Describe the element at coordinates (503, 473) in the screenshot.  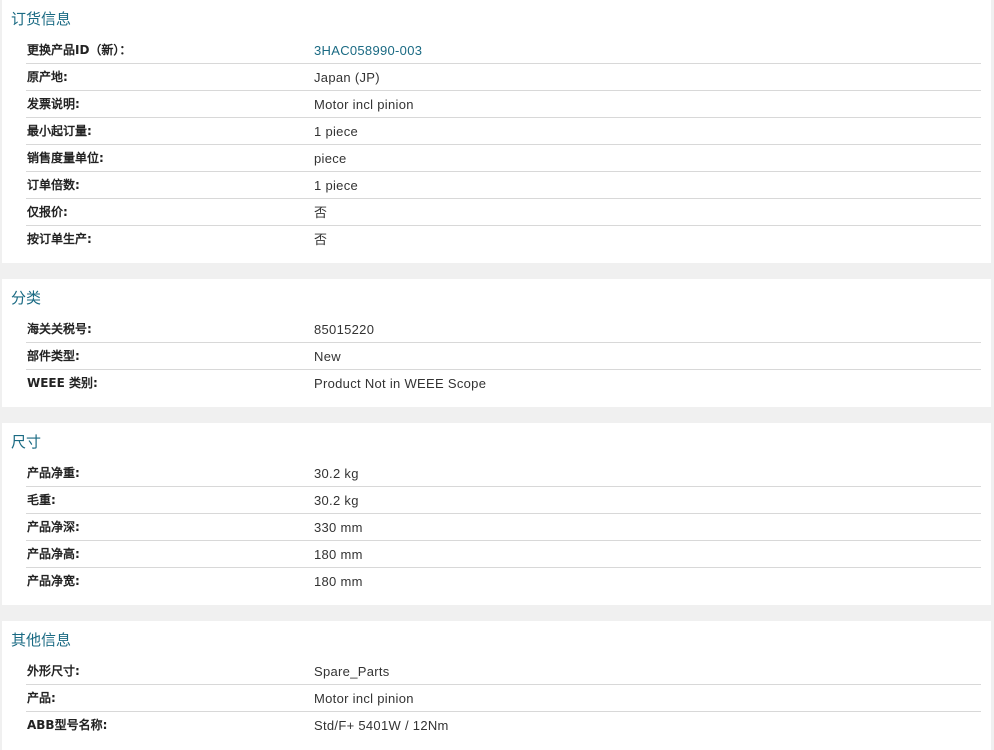
I see `table-row: 产品净重: 30.2 kg` at that location.